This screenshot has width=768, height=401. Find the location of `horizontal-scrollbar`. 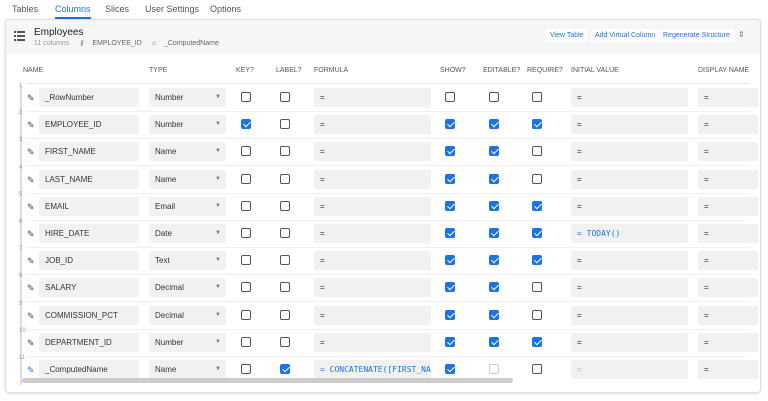

horizontal-scrollbar is located at coordinates (267, 380).